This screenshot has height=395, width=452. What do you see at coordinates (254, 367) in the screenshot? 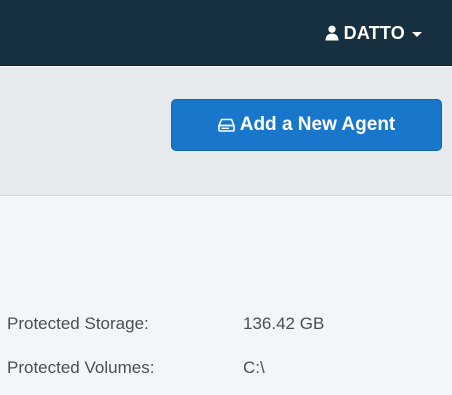
I see `protected-volumes-value: C:\` at bounding box center [254, 367].